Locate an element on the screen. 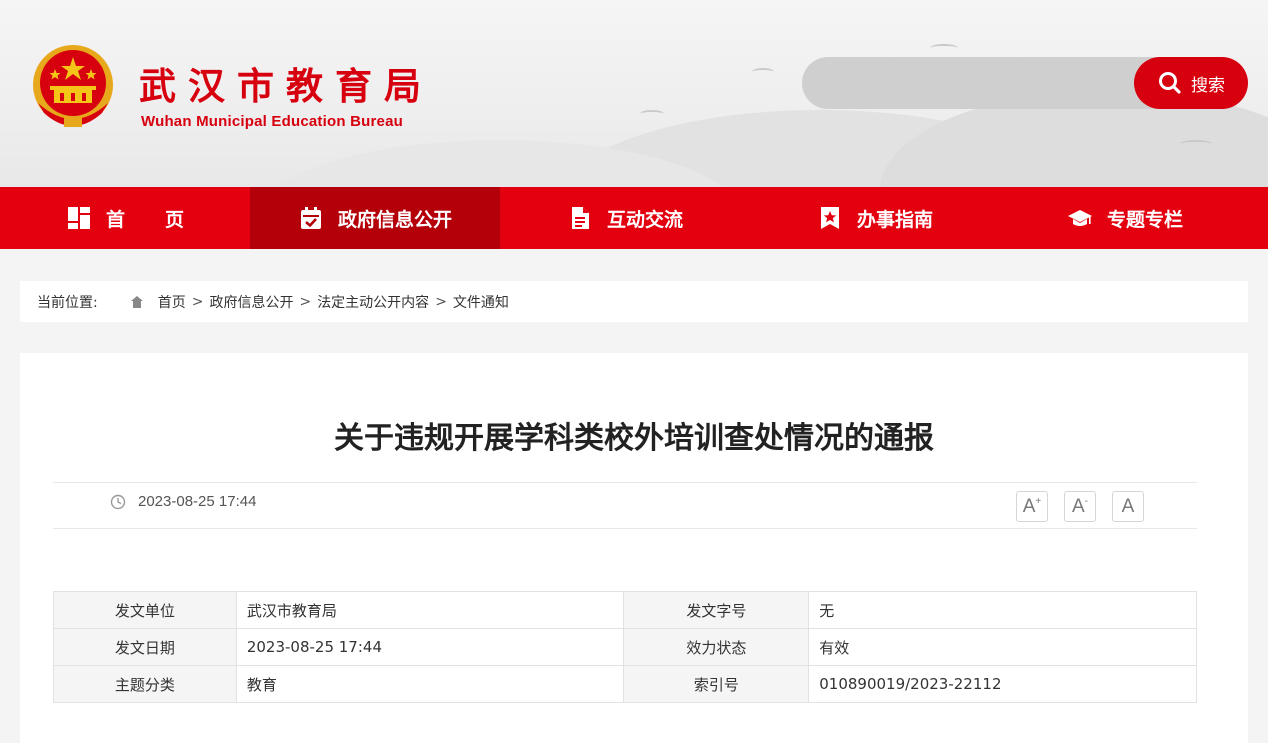 The image size is (1268, 743). home-icon is located at coordinates (136, 301).